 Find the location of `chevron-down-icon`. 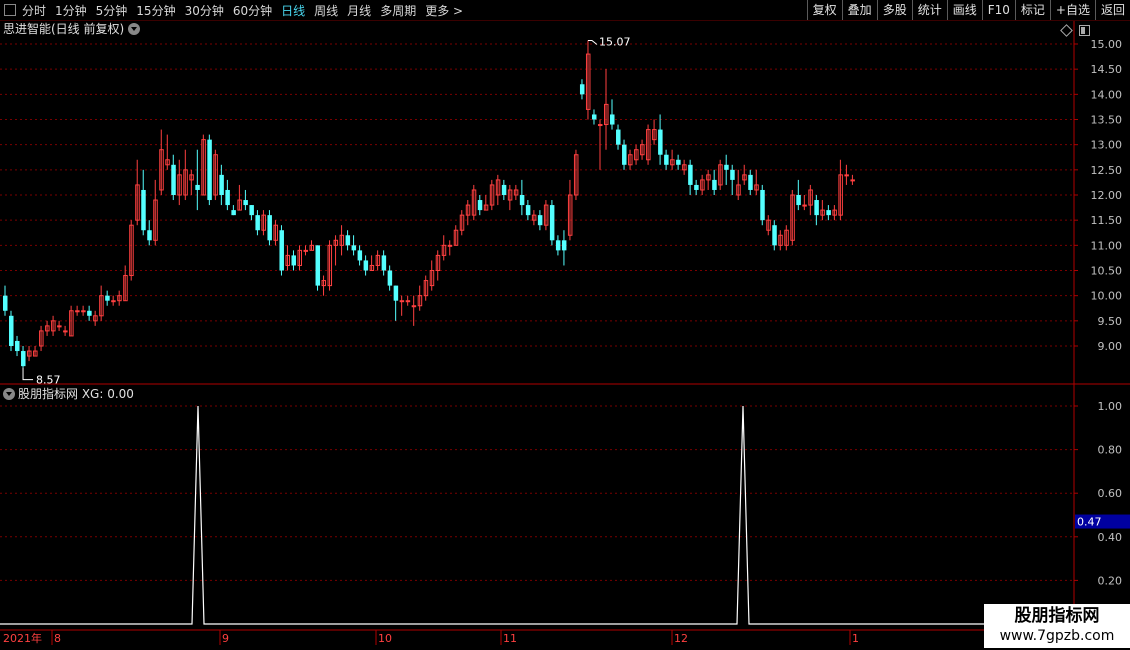

chevron-down-icon is located at coordinates (9, 394).